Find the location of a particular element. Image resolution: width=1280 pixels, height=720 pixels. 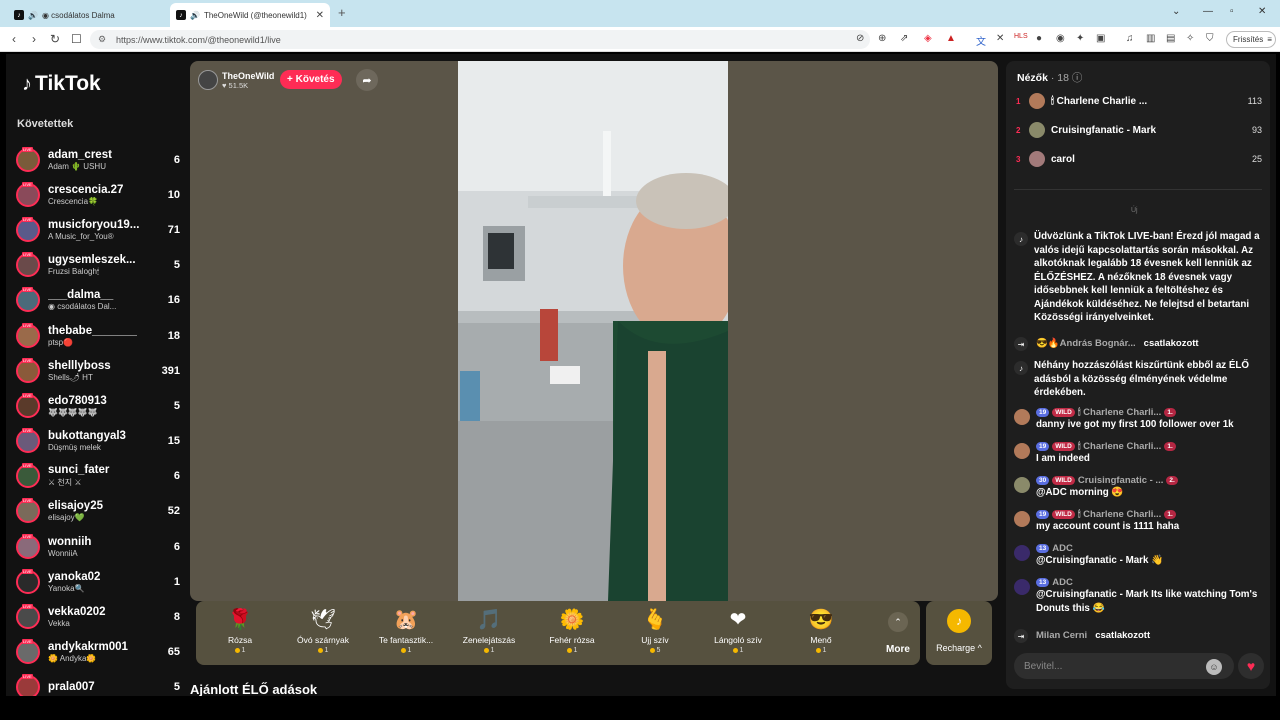

host-avatar is located at coordinates (208, 80).